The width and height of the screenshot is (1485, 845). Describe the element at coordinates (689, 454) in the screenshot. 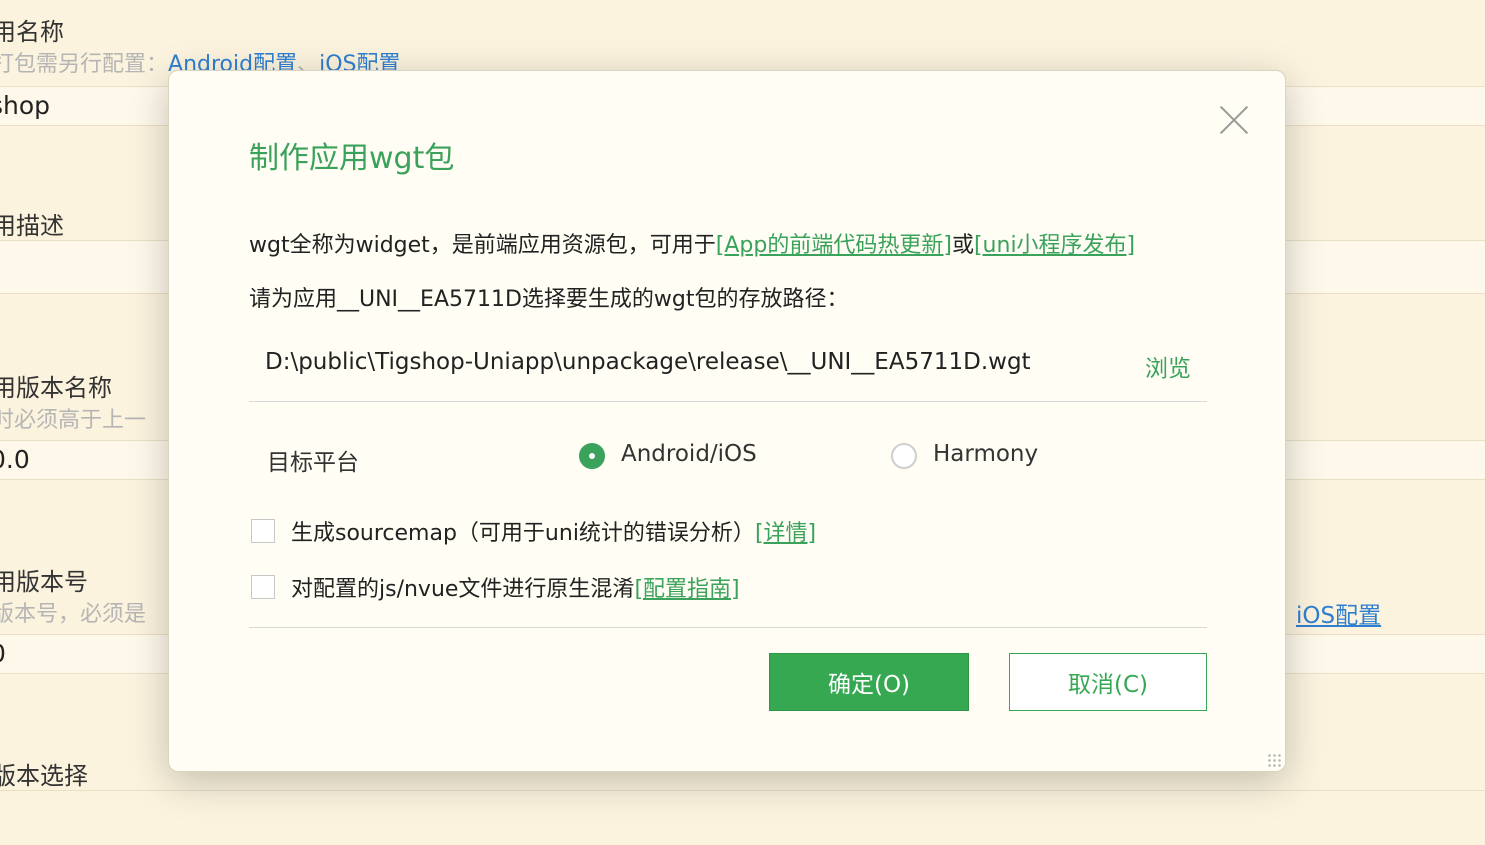

I see `radio-android-ios-label: Android/iOS` at that location.